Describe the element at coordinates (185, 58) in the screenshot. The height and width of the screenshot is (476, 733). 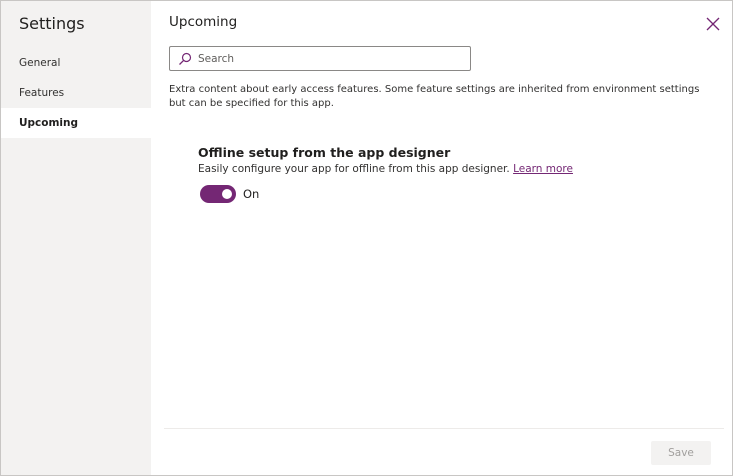
I see `search-icon` at that location.